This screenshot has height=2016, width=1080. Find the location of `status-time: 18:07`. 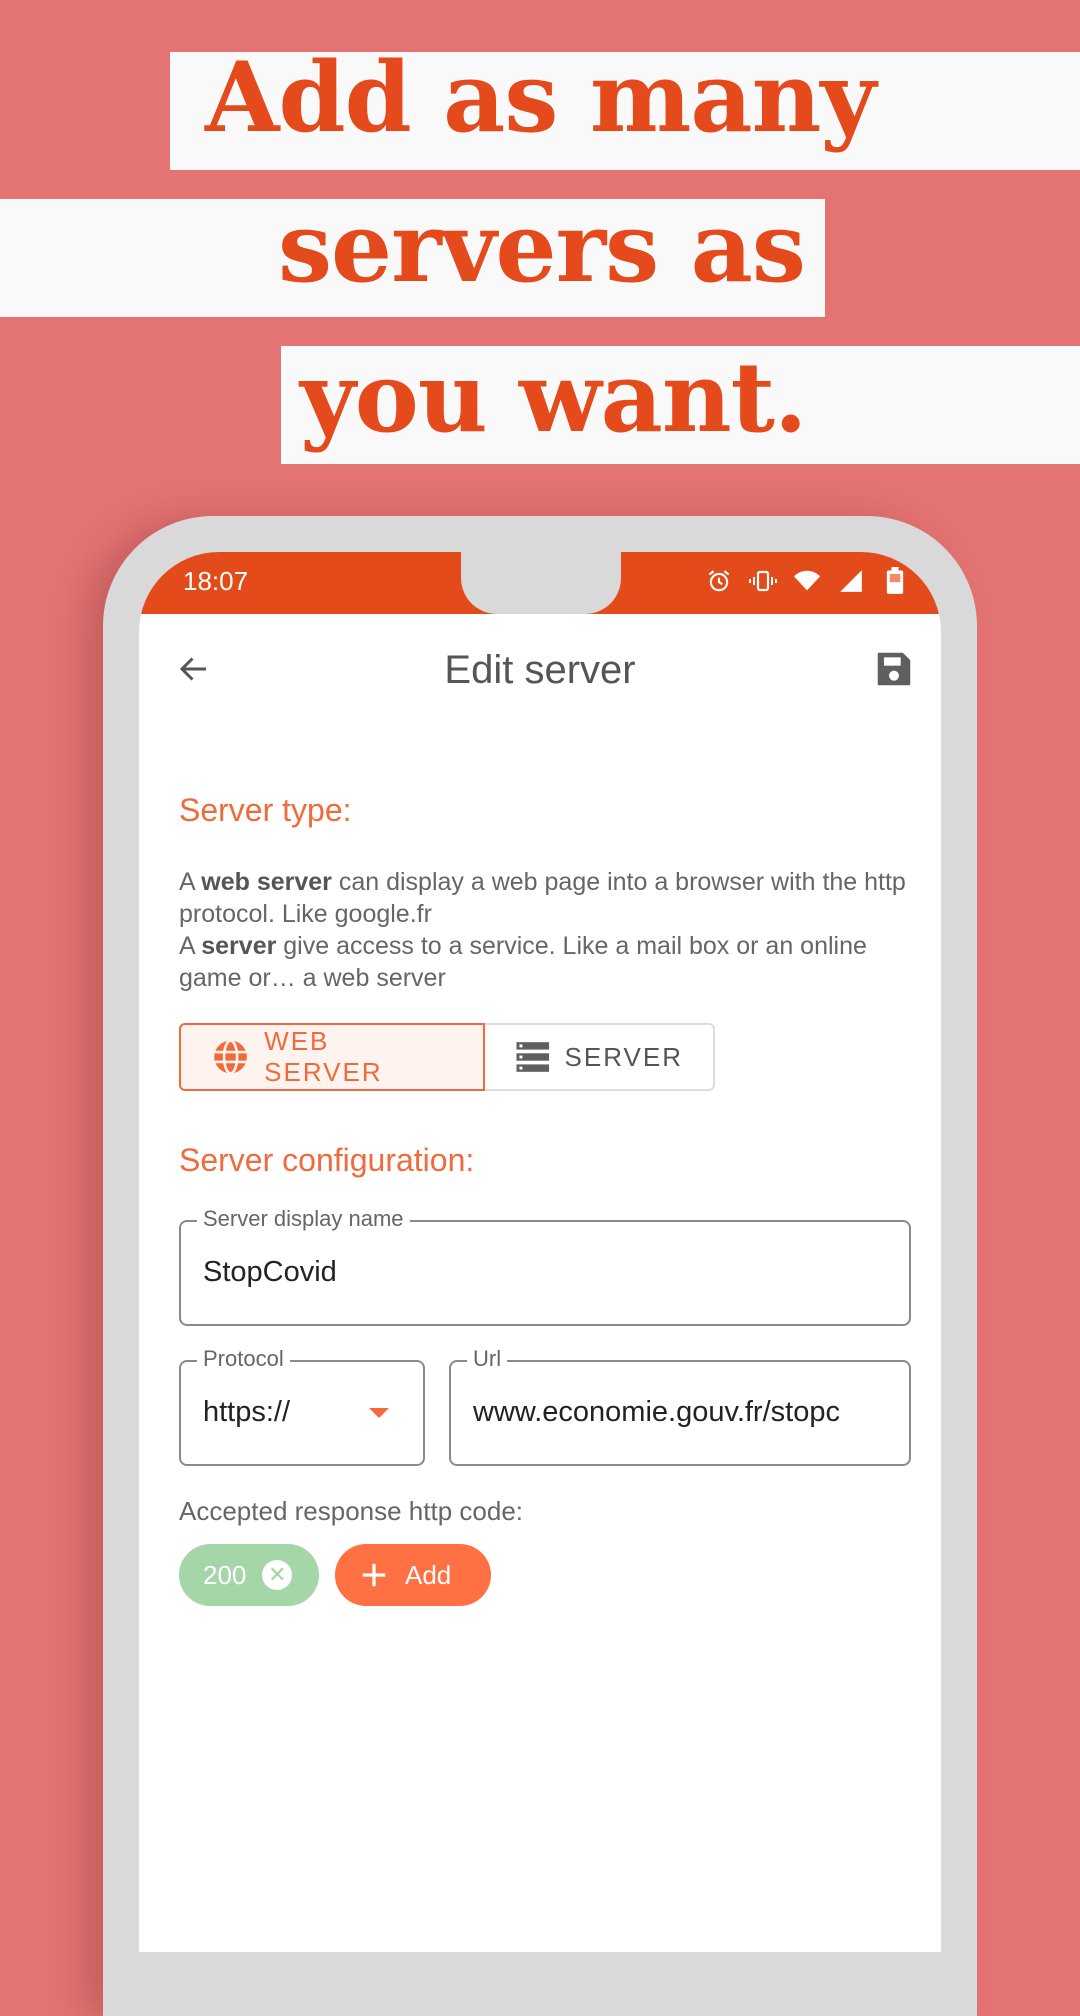

status-time: 18:07 is located at coordinates (216, 581).